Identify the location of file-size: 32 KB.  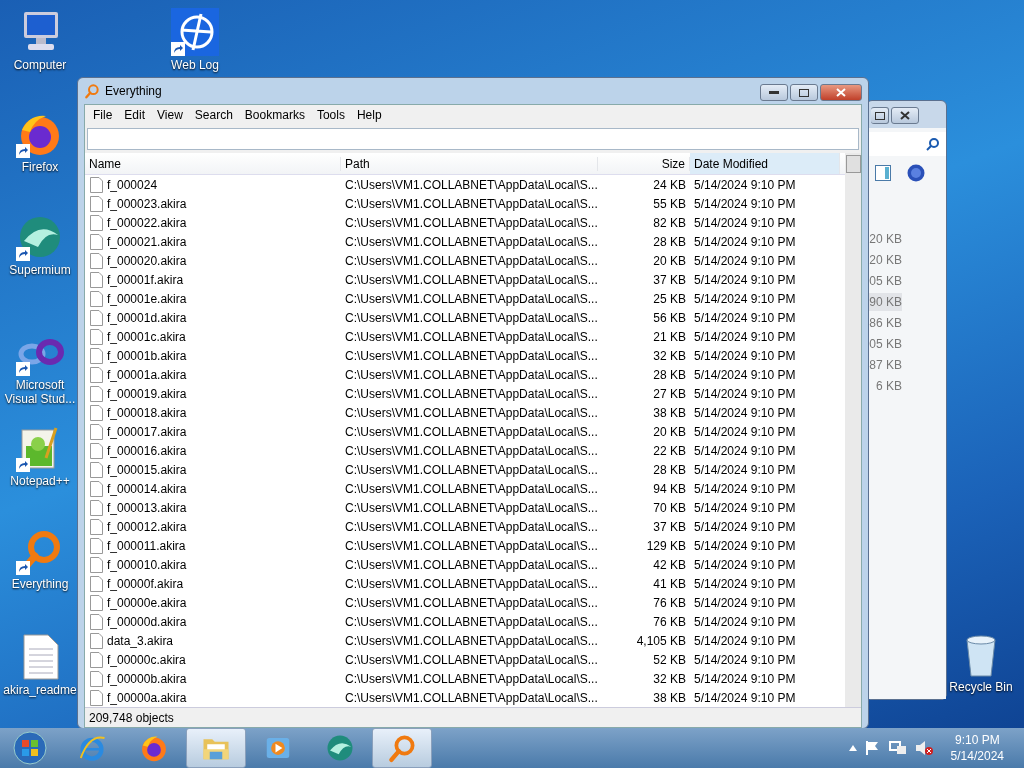
(669, 355).